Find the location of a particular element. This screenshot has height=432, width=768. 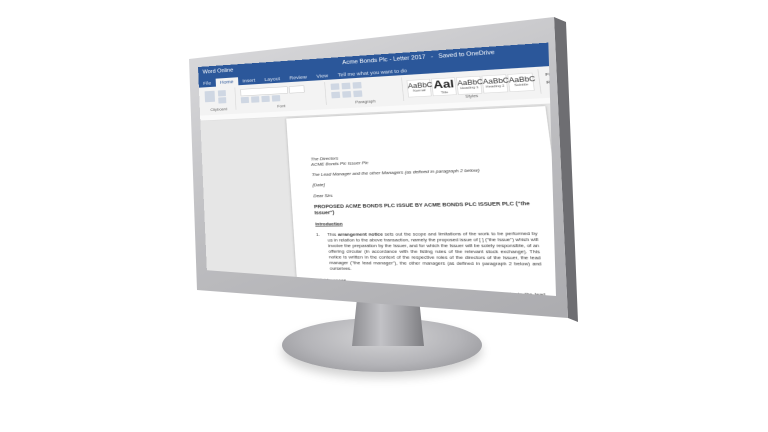

style-title: AaI Title is located at coordinates (444, 86).